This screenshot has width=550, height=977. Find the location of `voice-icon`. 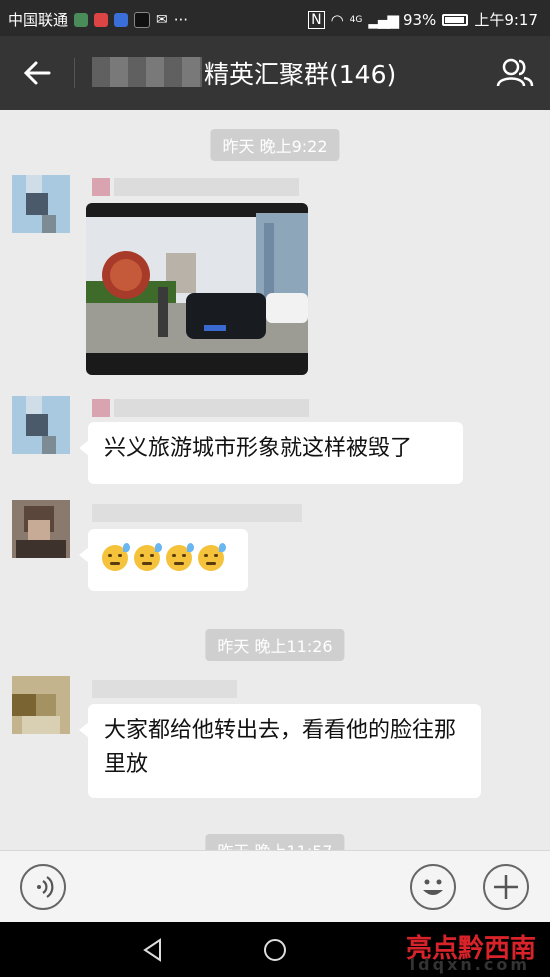

voice-icon is located at coordinates (45, 887).